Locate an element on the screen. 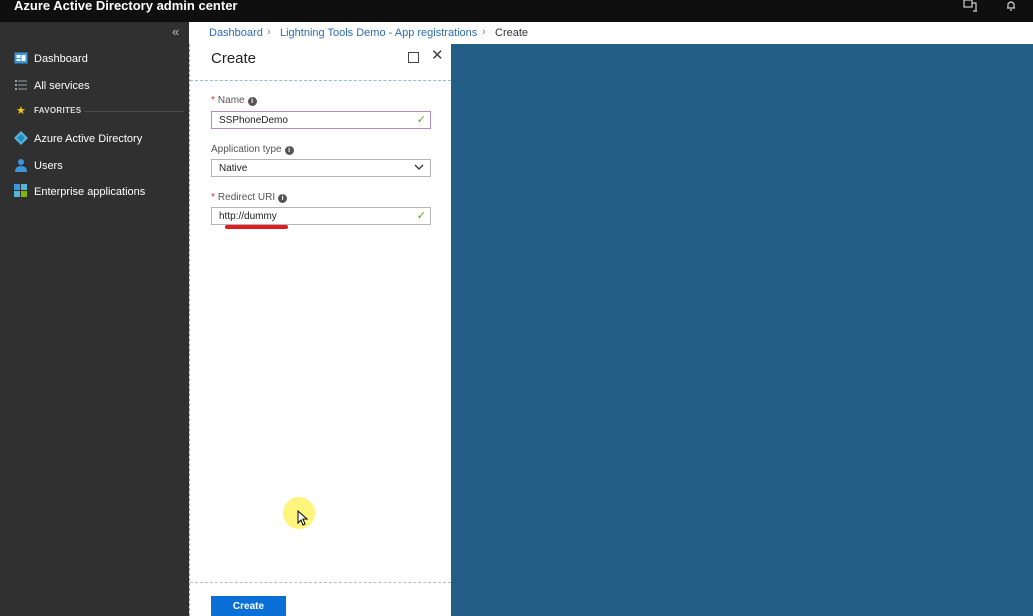 Image resolution: width=1033 pixels, height=616 pixels. users-icon is located at coordinates (21, 165).